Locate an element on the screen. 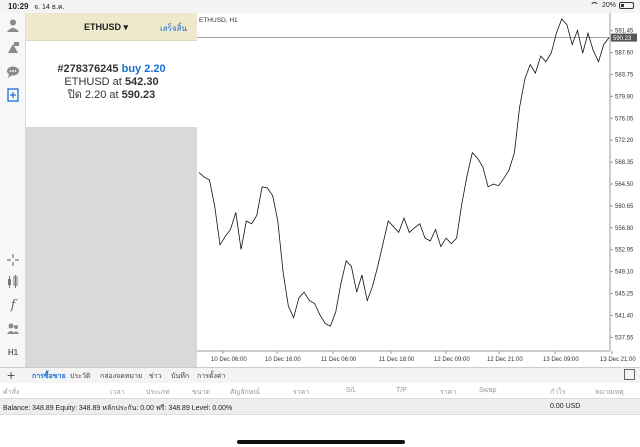 Image resolution: width=640 pixels, height=447 pixels. chart-title: ETHUSD, H1 is located at coordinates (218, 20).